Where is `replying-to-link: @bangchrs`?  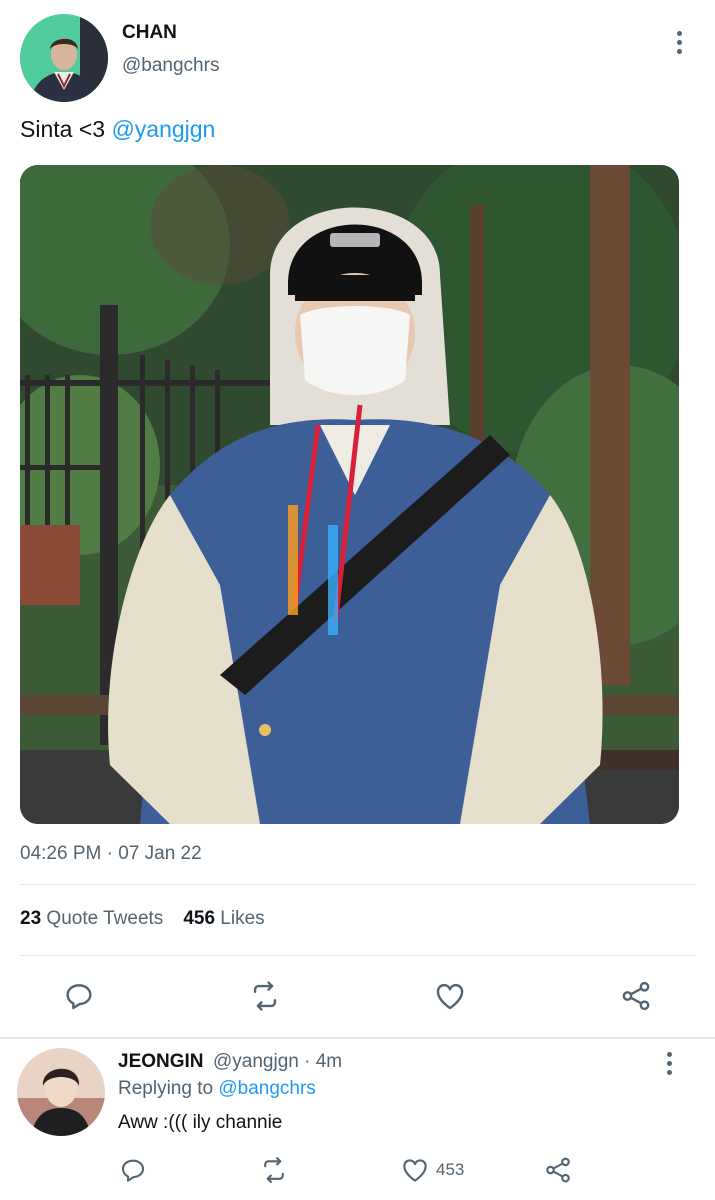 replying-to-link: @bangchrs is located at coordinates (266, 1088).